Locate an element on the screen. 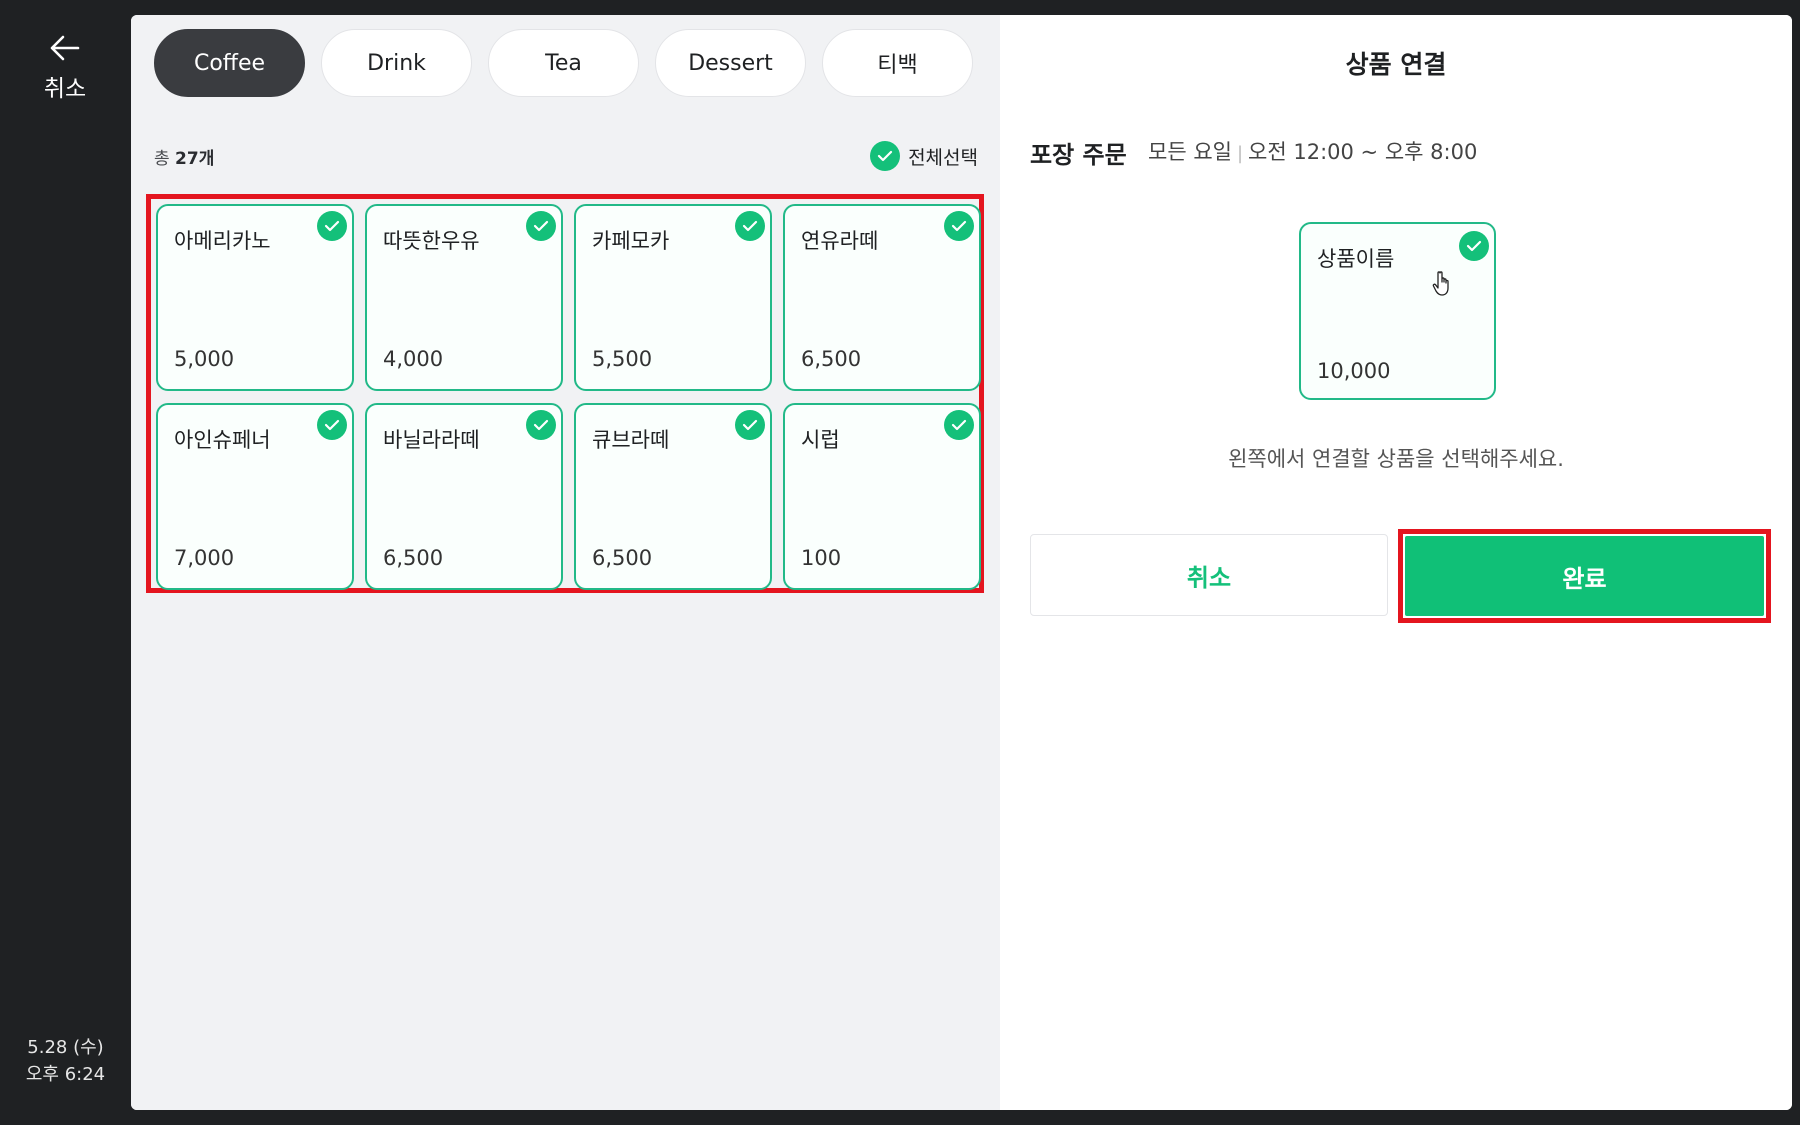 The image size is (1800, 1125). product-price: 5,500 is located at coordinates (622, 359).